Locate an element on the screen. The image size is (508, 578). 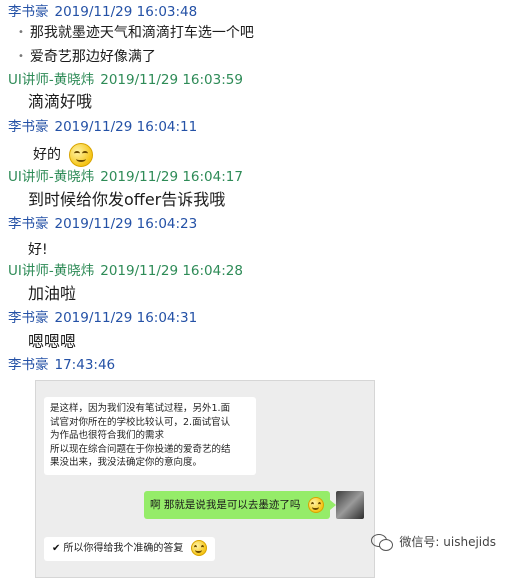
message-text: 加油啦 is located at coordinates (52, 293).